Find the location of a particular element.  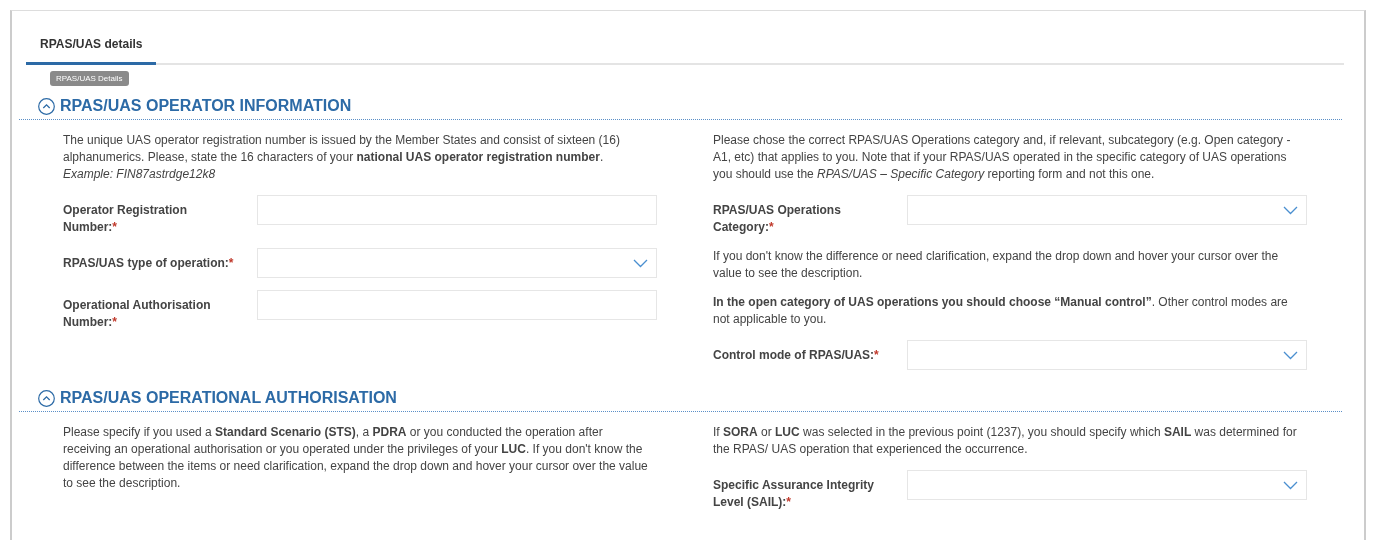

field-label: Specific Assurance Integrity Level (SAIL):* is located at coordinates (794, 494).